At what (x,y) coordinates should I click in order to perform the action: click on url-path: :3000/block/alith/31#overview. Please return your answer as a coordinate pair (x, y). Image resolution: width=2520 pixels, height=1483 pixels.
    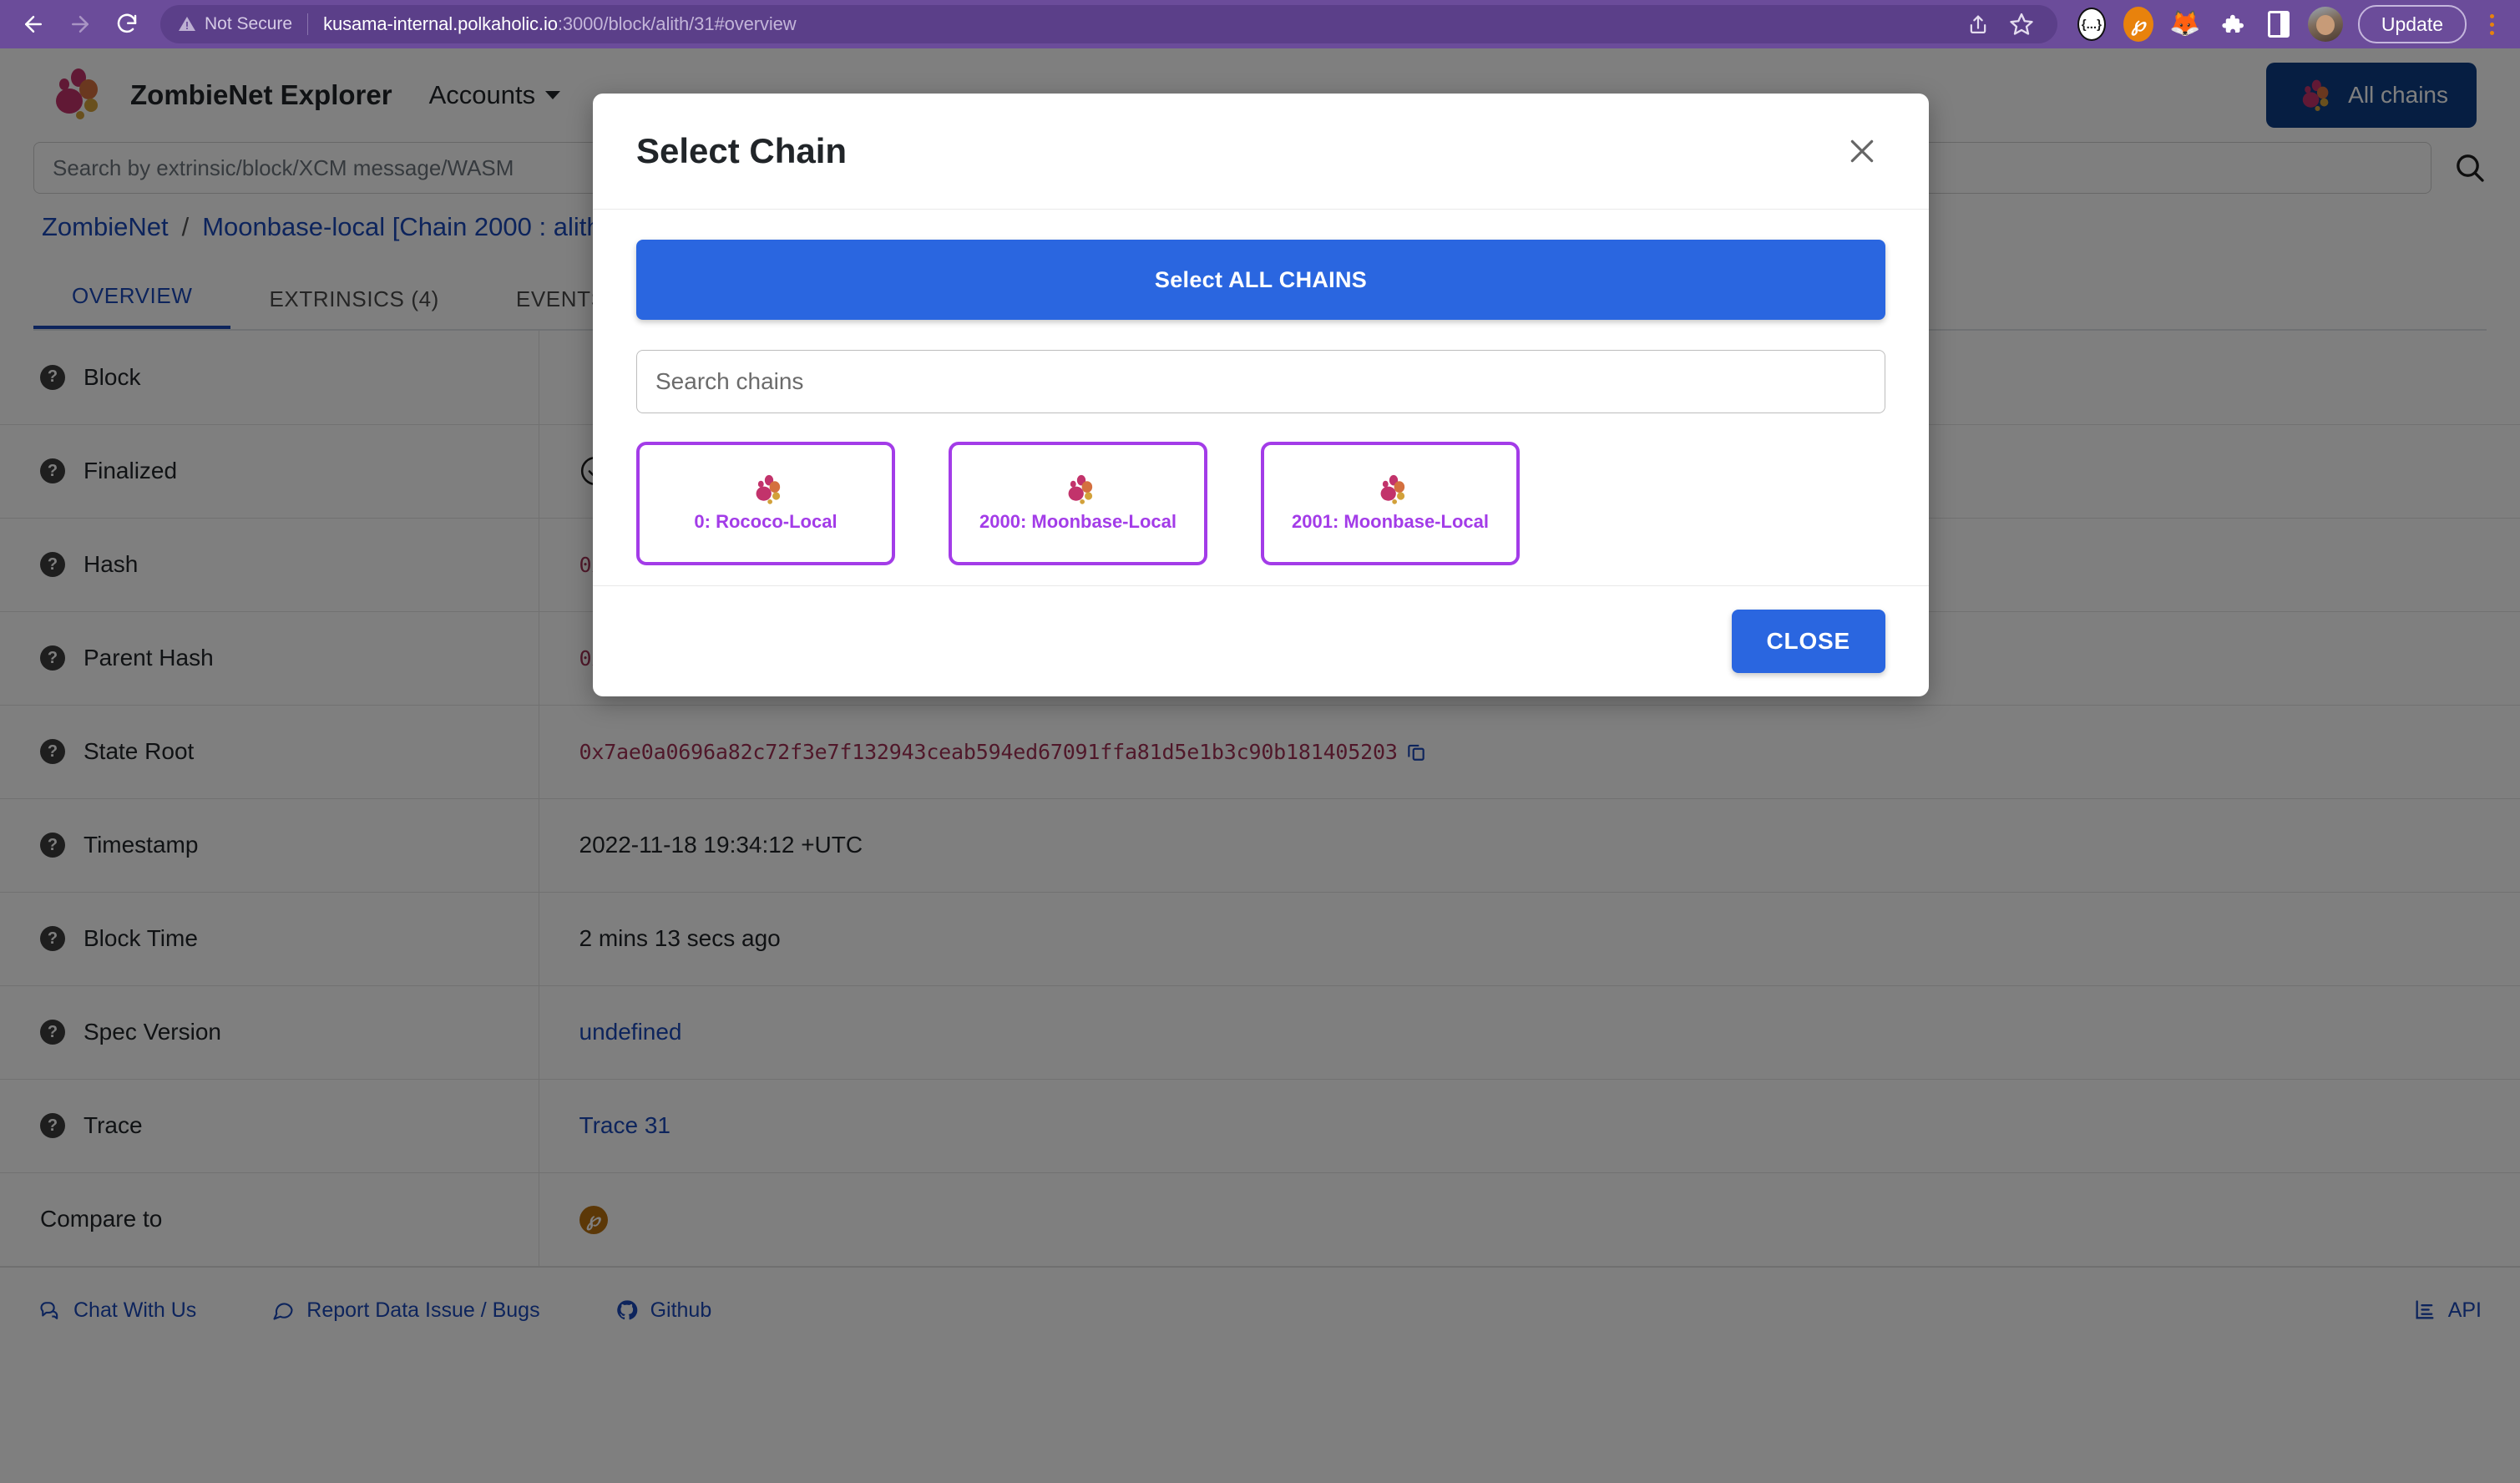
    Looking at the image, I should click on (677, 23).